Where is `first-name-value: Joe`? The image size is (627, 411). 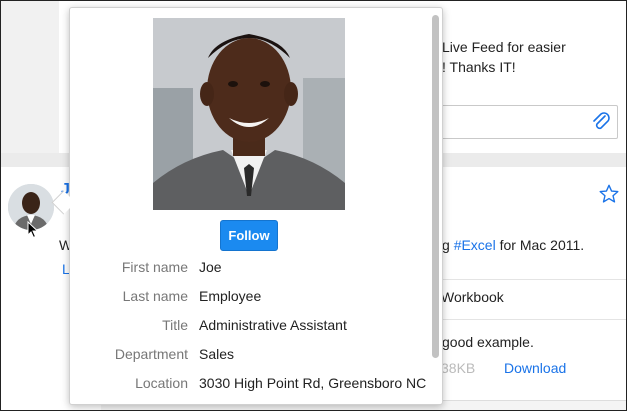 first-name-value: Joe is located at coordinates (210, 267).